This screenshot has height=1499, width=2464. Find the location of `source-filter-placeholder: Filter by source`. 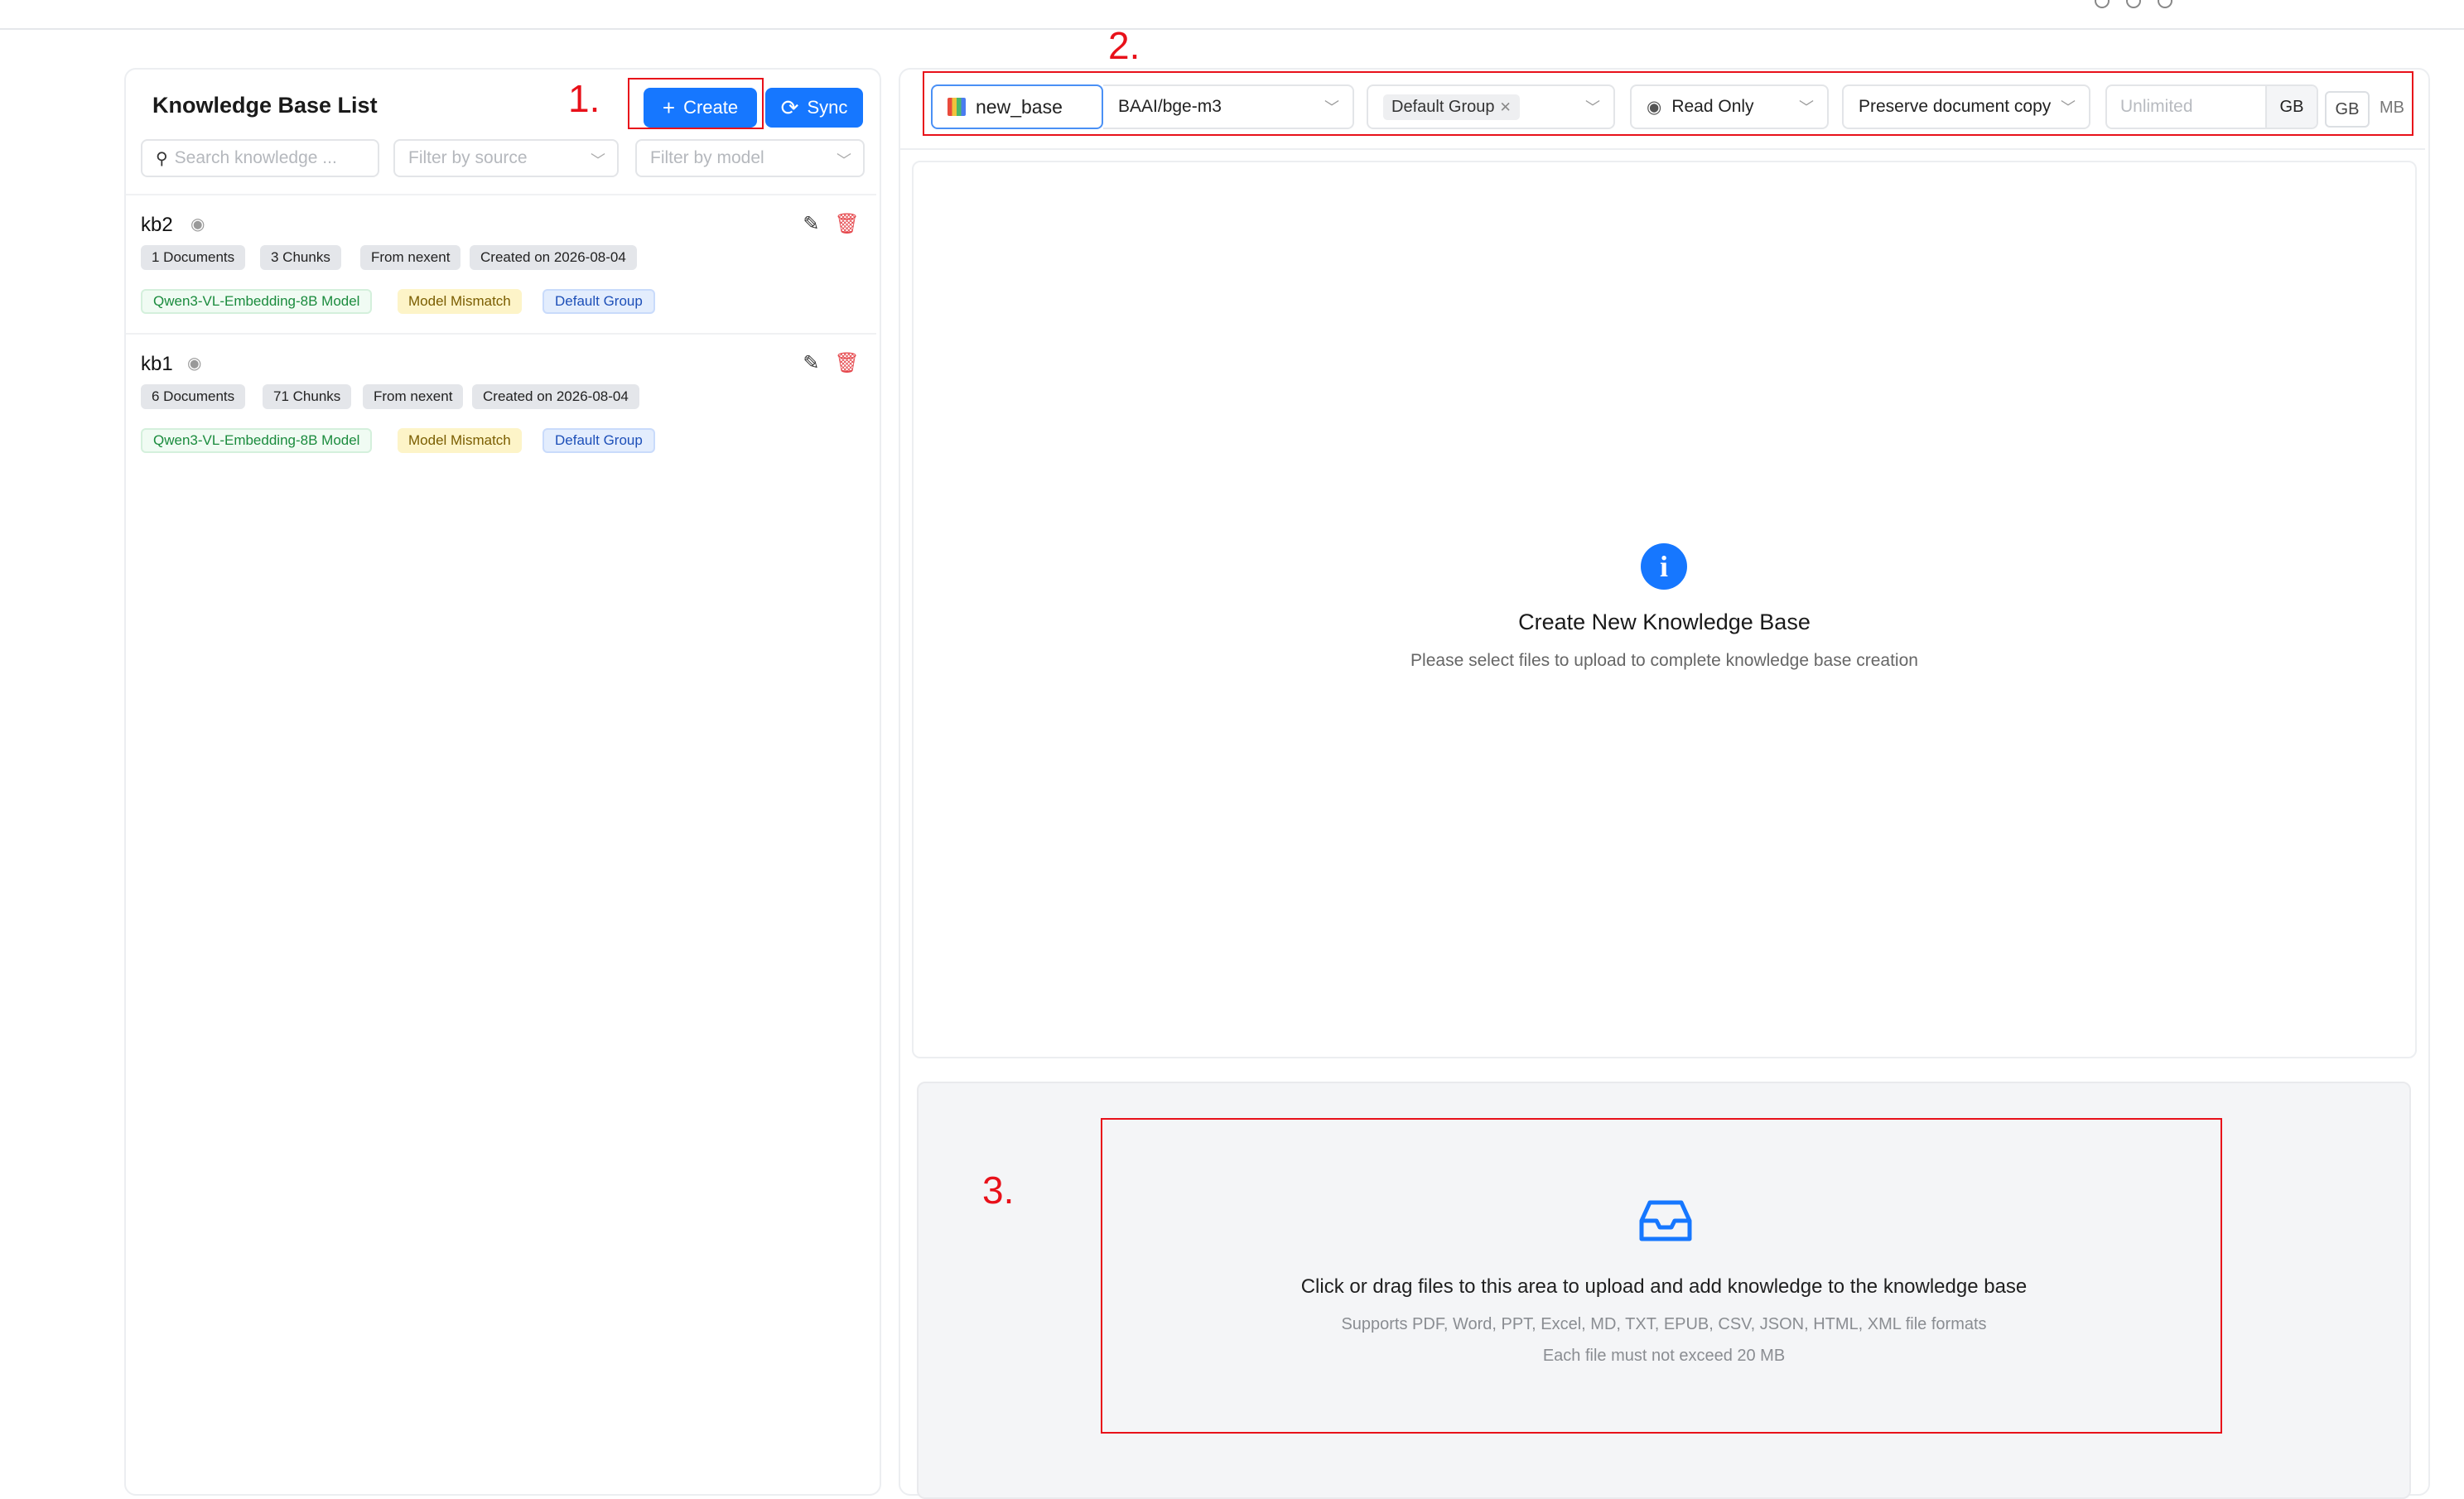

source-filter-placeholder: Filter by source is located at coordinates (468, 157).